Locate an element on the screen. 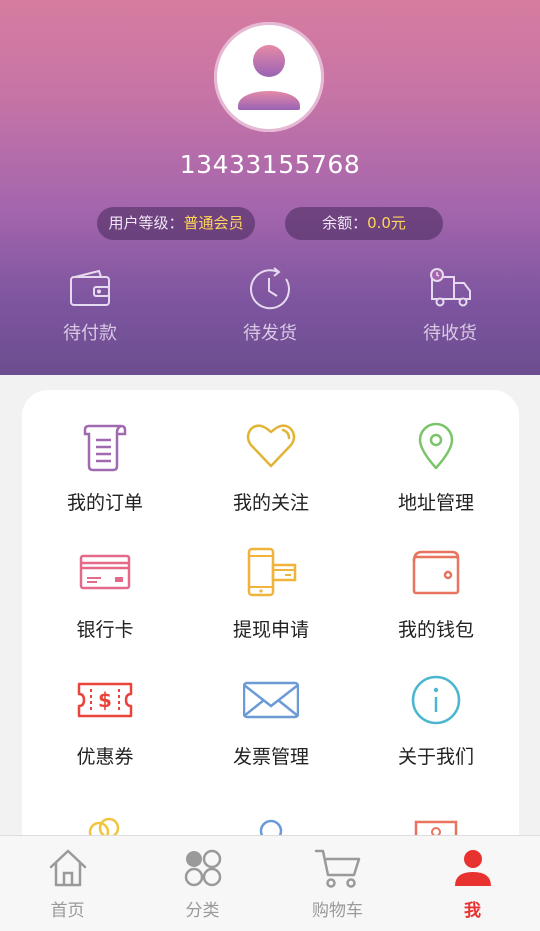 Image resolution: width=540 pixels, height=931 pixels. menu-my-follows: 我的关注 is located at coordinates (271, 466).